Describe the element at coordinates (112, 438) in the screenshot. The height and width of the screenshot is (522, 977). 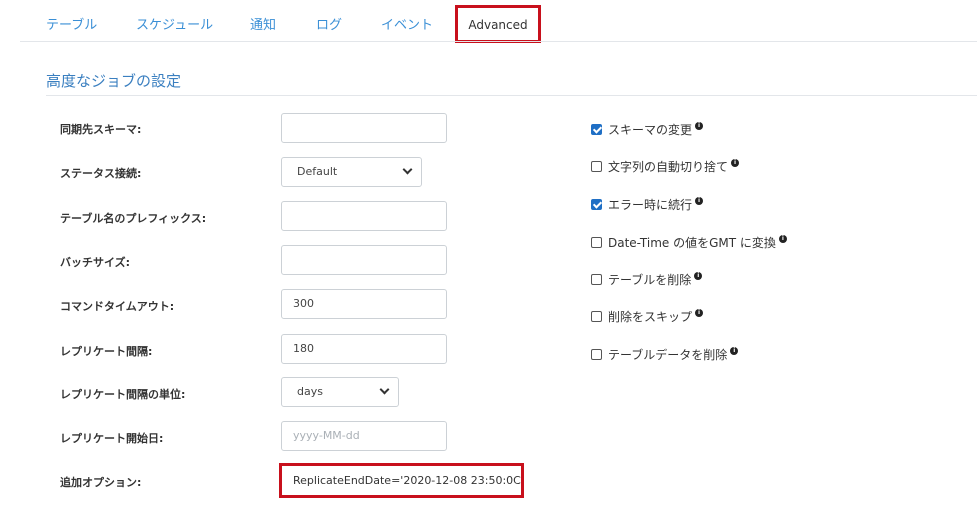
I see `replicate-start-date-label: レプリケート開始日:` at that location.